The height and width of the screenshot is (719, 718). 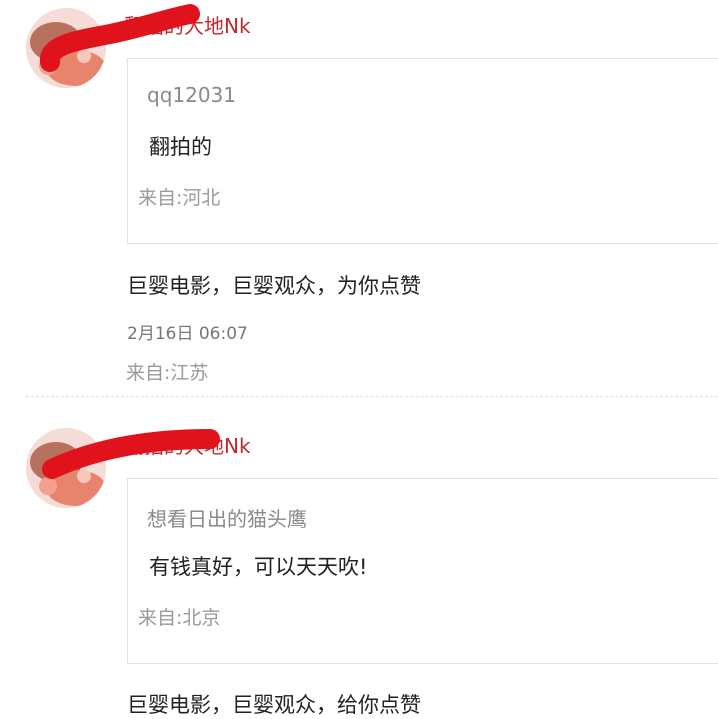 What do you see at coordinates (187, 334) in the screenshot?
I see `timestamp: 2月16日 06:07` at bounding box center [187, 334].